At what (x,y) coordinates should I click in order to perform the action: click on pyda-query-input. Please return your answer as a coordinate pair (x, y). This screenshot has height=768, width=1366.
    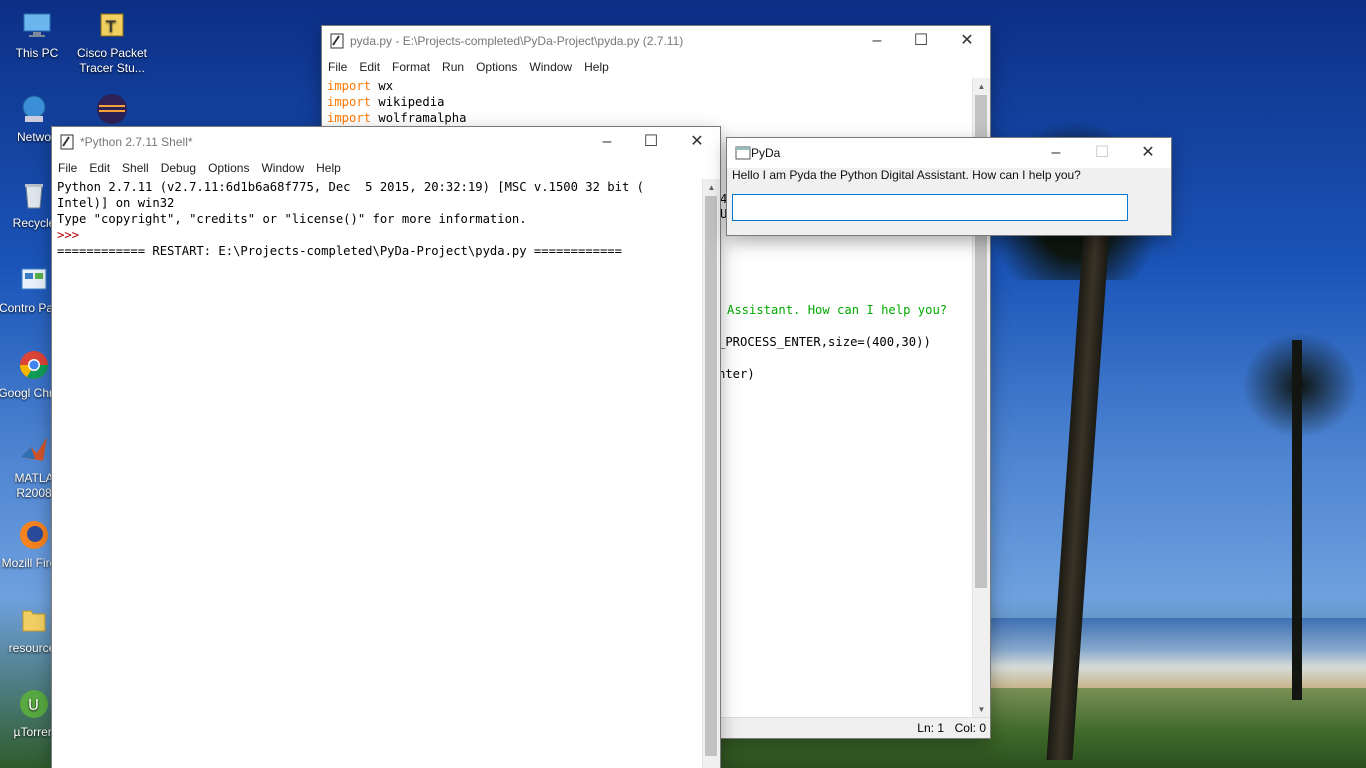
    Looking at the image, I should click on (930, 207).